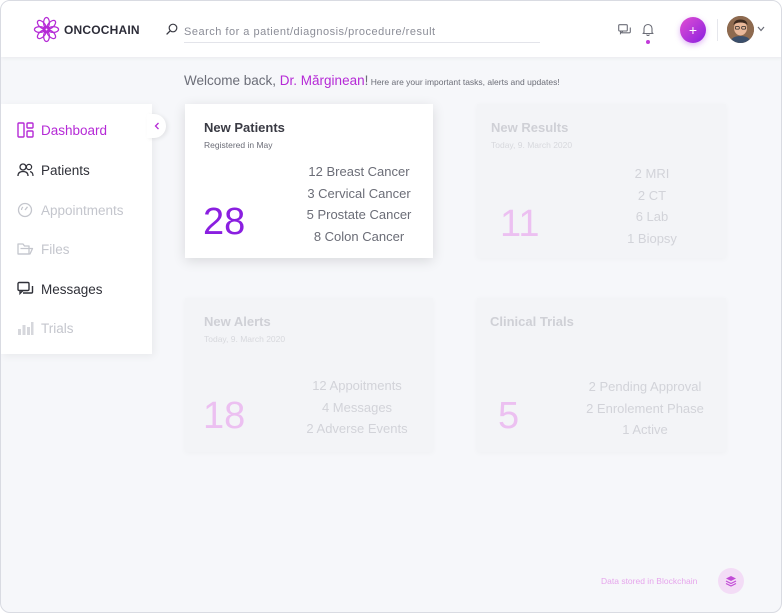  Describe the element at coordinates (25, 210) in the screenshot. I see `appointments-icon` at that location.